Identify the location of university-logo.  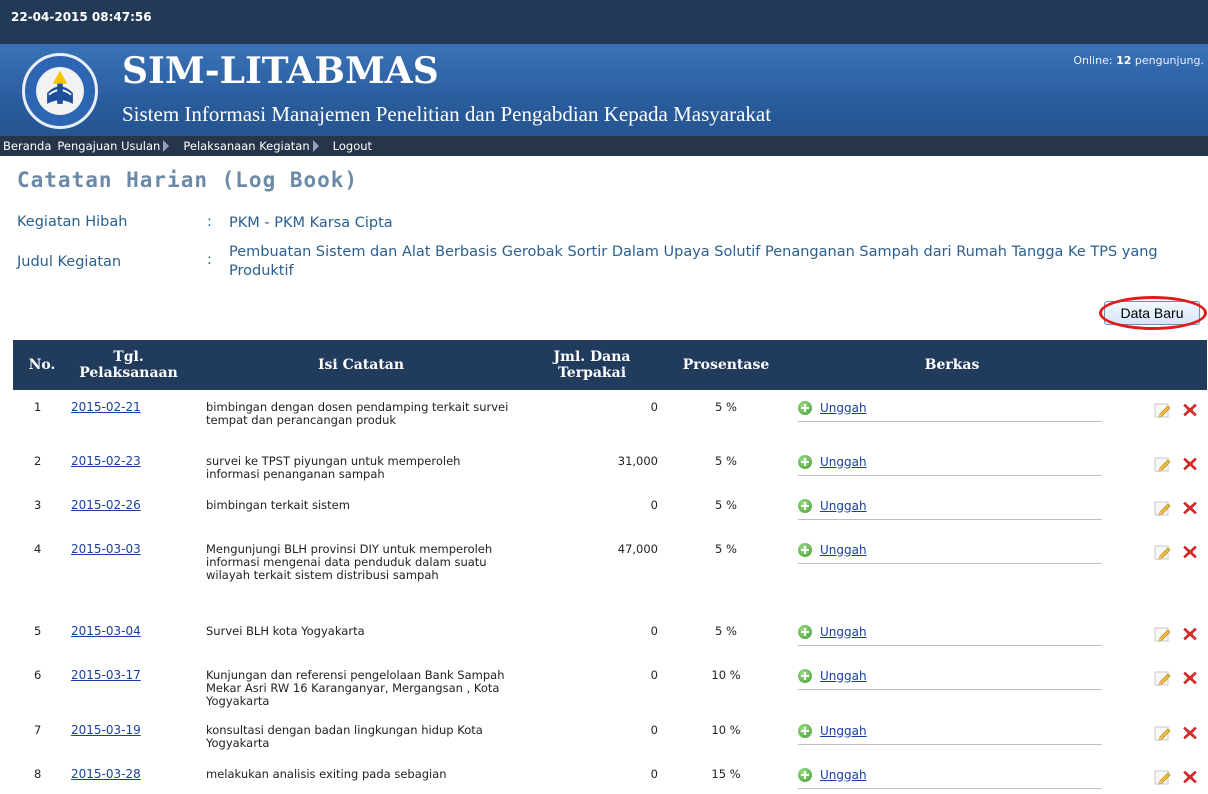
(60, 91).